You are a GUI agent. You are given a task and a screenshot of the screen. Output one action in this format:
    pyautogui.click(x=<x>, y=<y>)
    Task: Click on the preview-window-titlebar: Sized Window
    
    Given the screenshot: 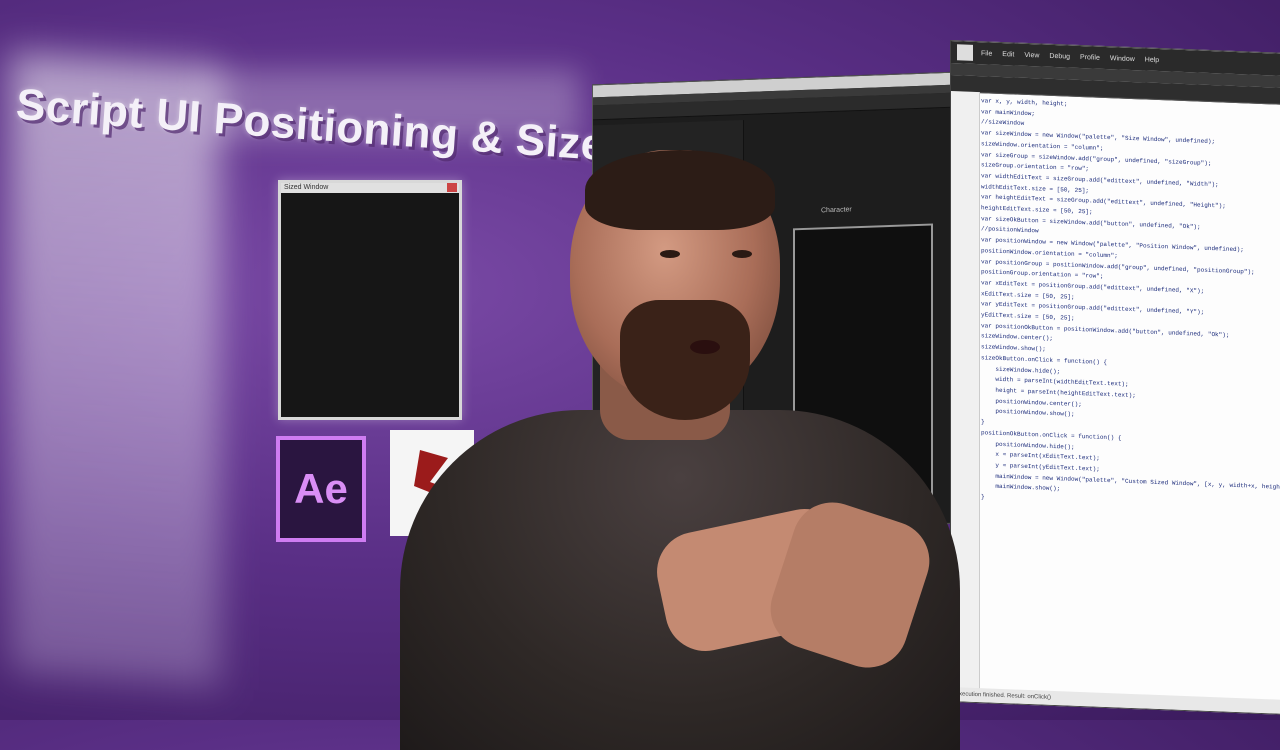 What is the action you would take?
    pyautogui.click(x=370, y=188)
    